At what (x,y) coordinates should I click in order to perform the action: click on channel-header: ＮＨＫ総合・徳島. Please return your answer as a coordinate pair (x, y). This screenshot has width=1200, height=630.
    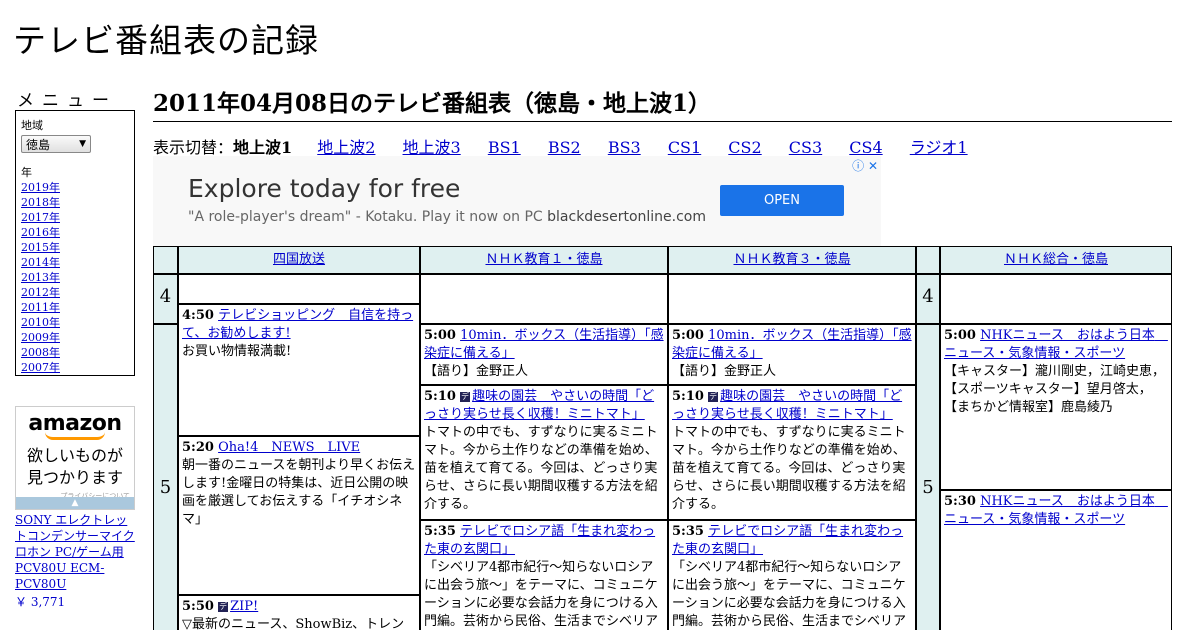
    Looking at the image, I should click on (1056, 260).